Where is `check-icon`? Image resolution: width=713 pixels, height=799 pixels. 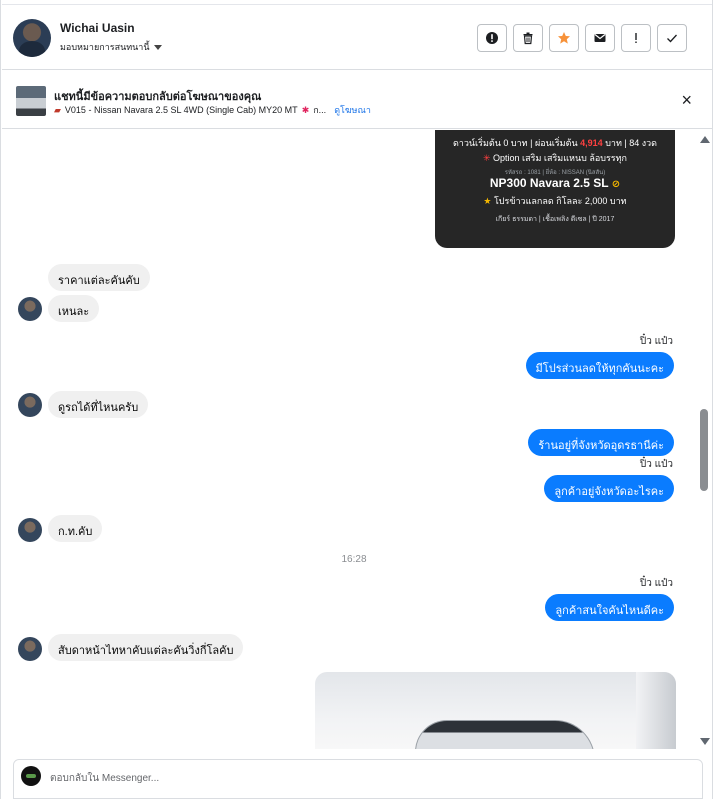 check-icon is located at coordinates (672, 38).